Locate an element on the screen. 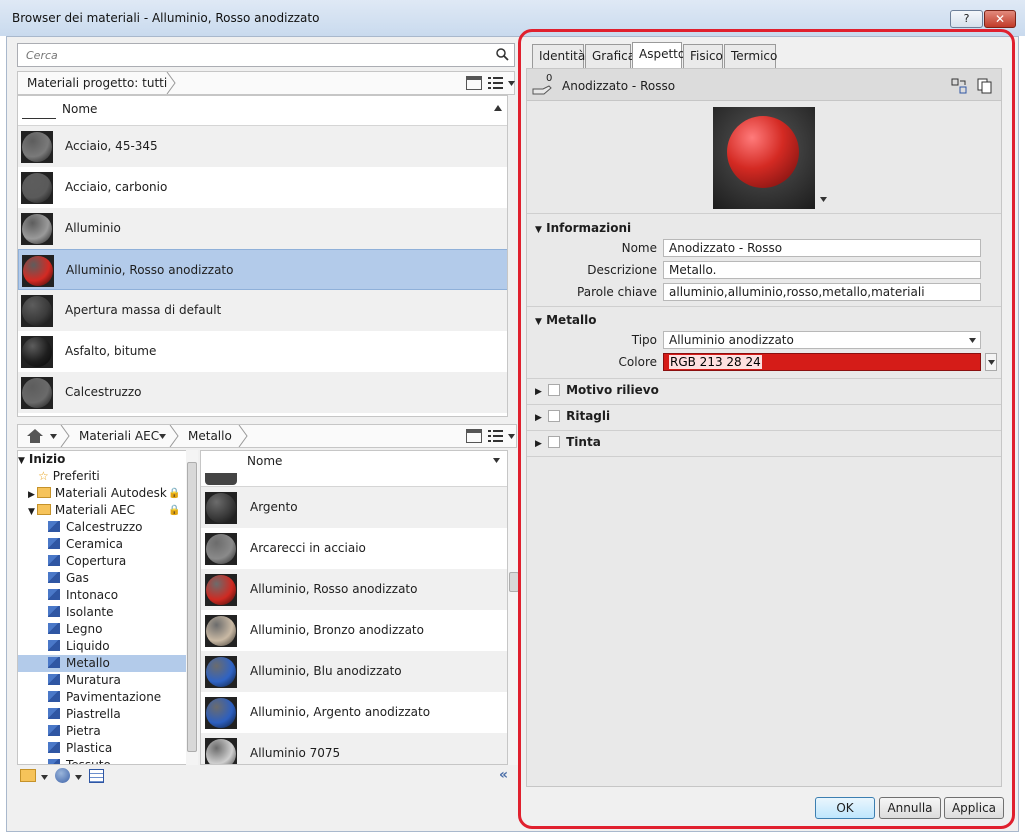 The image size is (1025, 838). close-button: ✕ is located at coordinates (1000, 19).